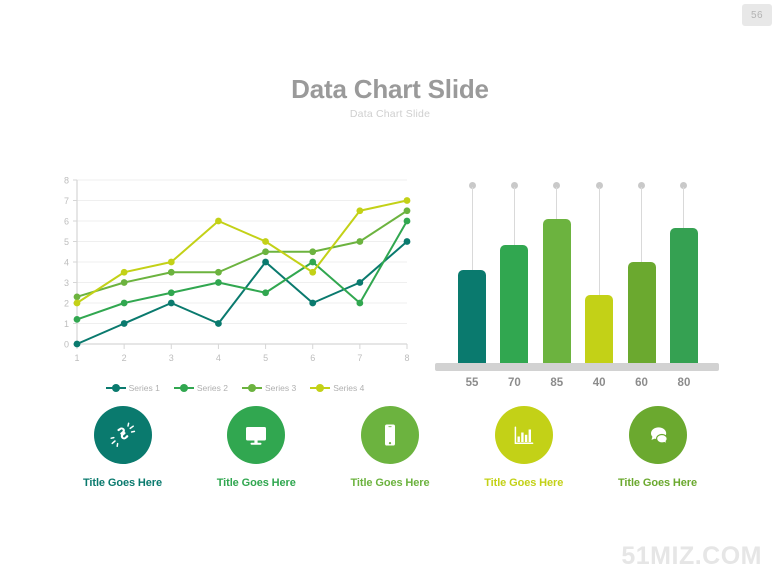 The width and height of the screenshot is (780, 585). I want to click on legend-item: Series 4, so click(337, 388).